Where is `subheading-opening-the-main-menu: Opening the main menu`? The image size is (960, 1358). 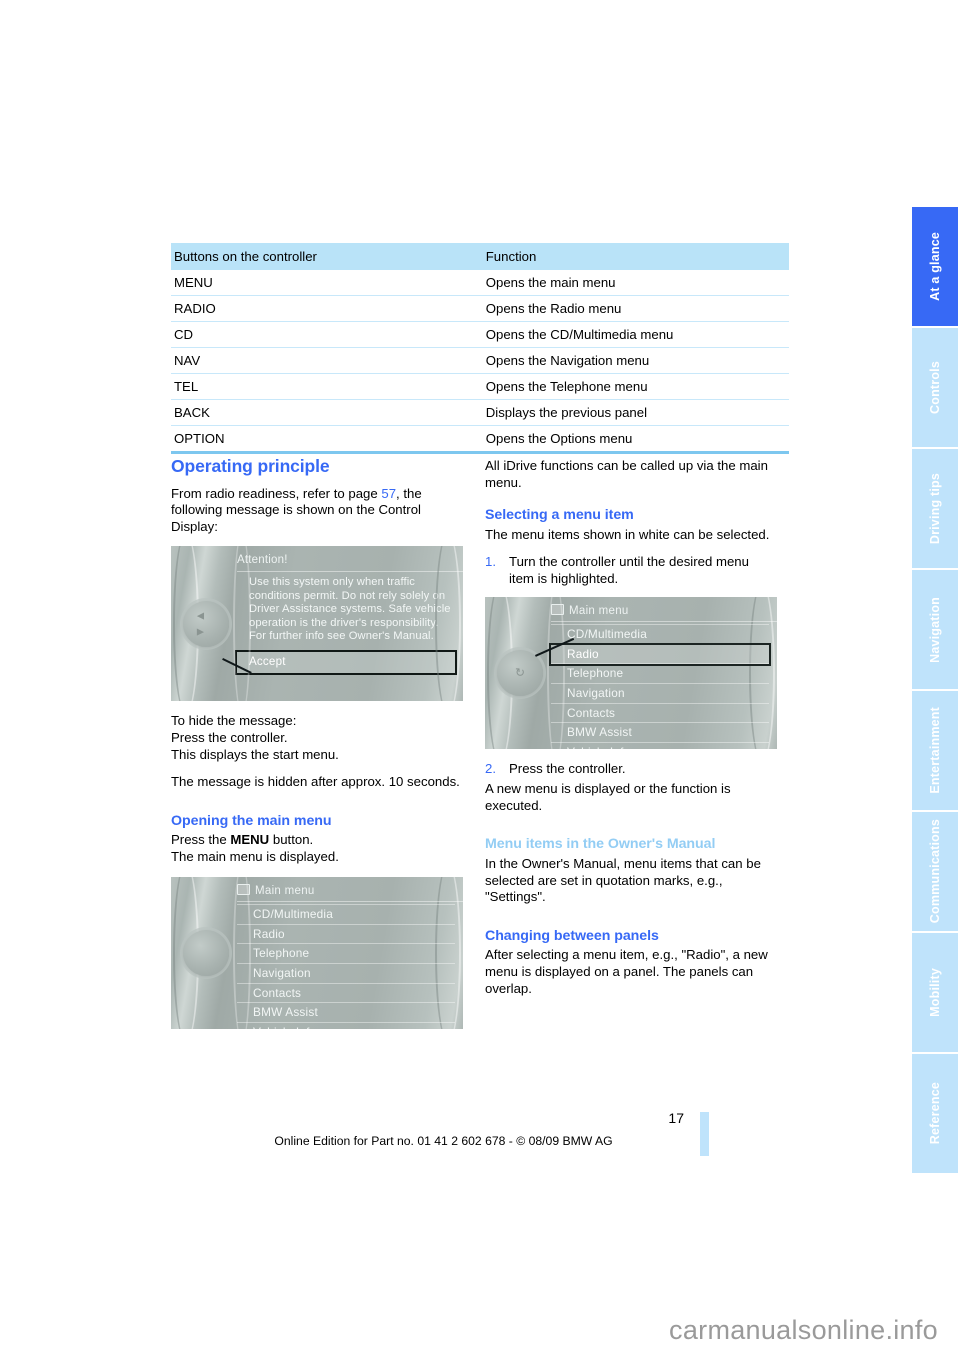 subheading-opening-the-main-menu: Opening the main menu is located at coordinates (251, 820).